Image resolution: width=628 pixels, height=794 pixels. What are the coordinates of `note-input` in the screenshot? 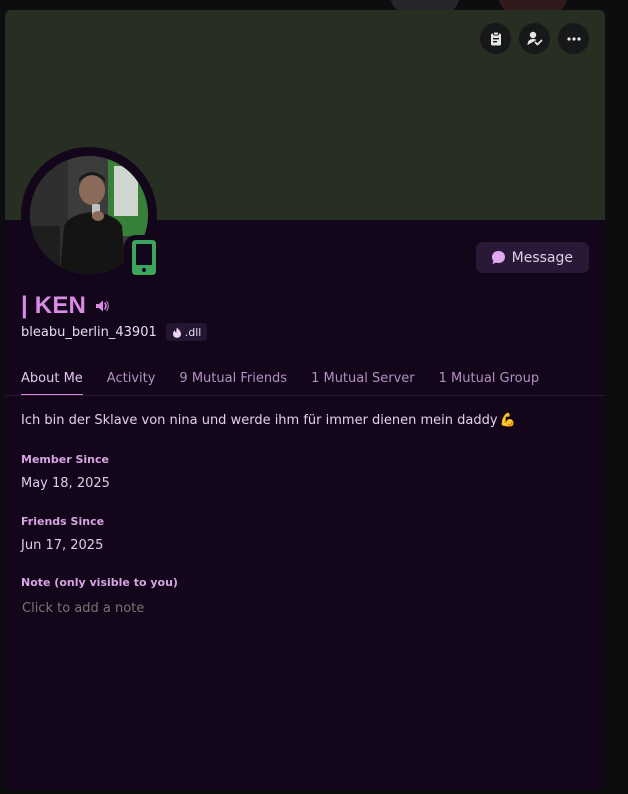 It's located at (302, 608).